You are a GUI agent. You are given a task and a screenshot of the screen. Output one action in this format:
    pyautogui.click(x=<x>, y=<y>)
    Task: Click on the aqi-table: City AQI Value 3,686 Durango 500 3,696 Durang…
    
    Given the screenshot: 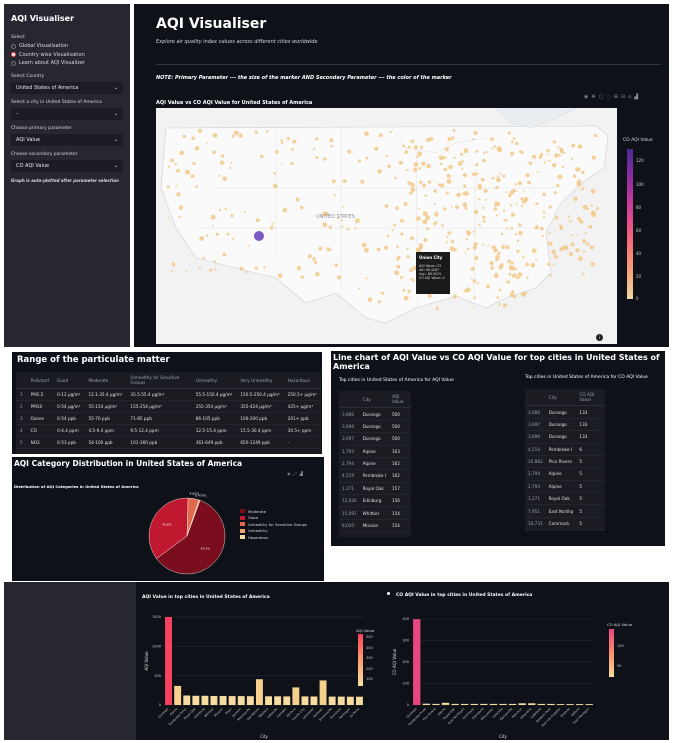 What is the action you would take?
    pyautogui.click(x=375, y=462)
    